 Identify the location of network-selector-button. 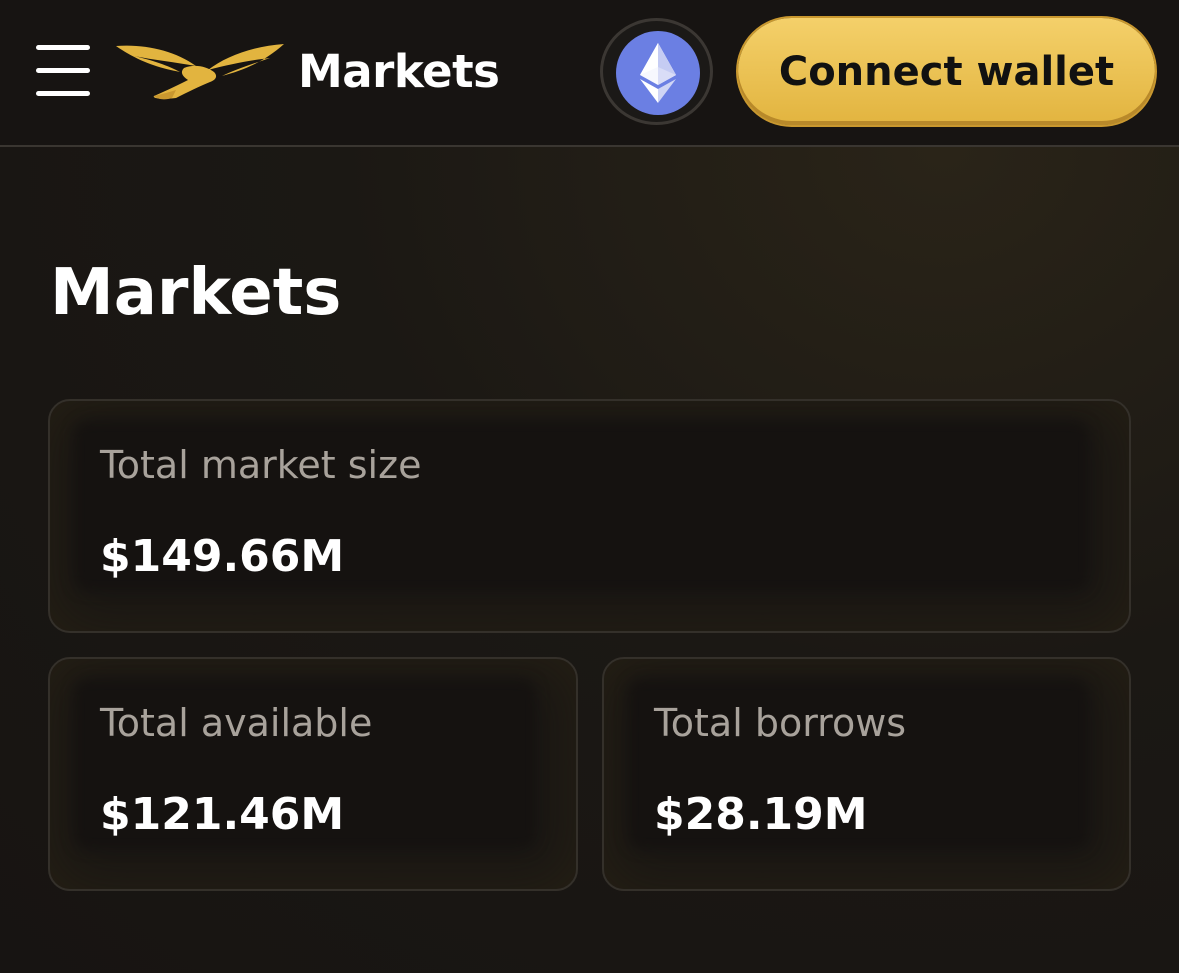
(656, 71).